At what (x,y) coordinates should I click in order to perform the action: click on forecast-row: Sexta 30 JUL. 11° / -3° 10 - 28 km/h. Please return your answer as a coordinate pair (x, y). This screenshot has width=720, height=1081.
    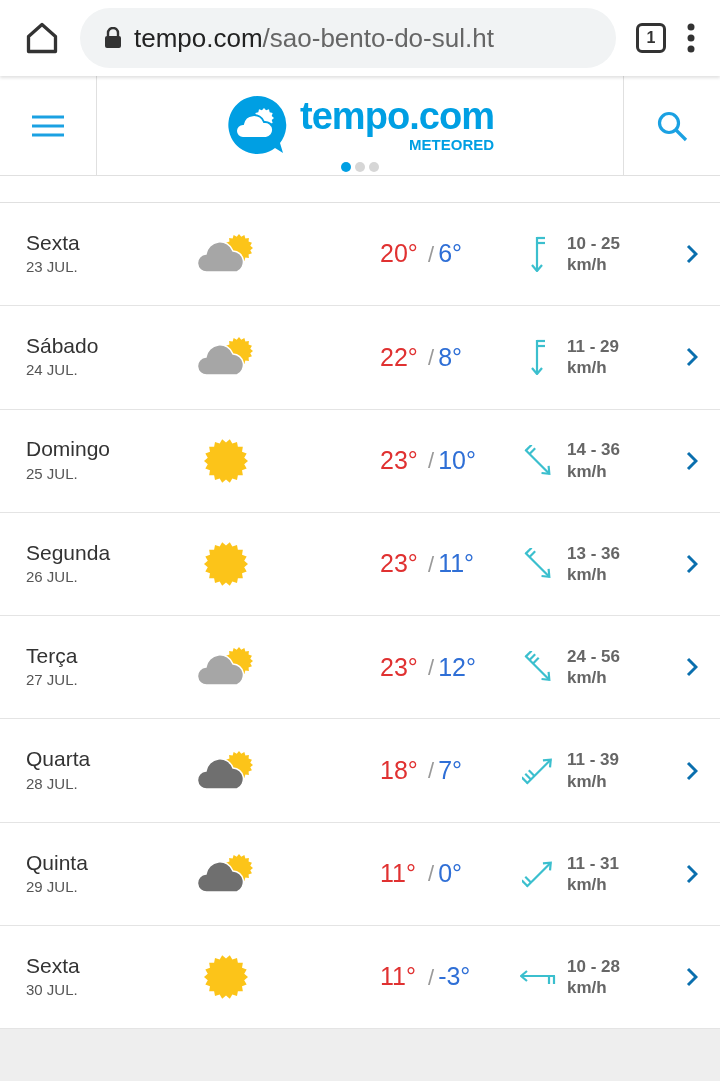
    Looking at the image, I should click on (360, 978).